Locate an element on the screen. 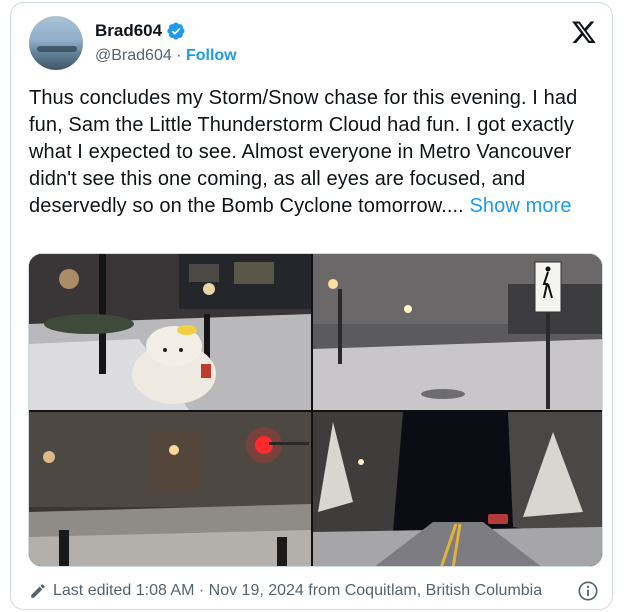 This screenshot has height=612, width=640. author-display-name: Brad604 is located at coordinates (128, 31).